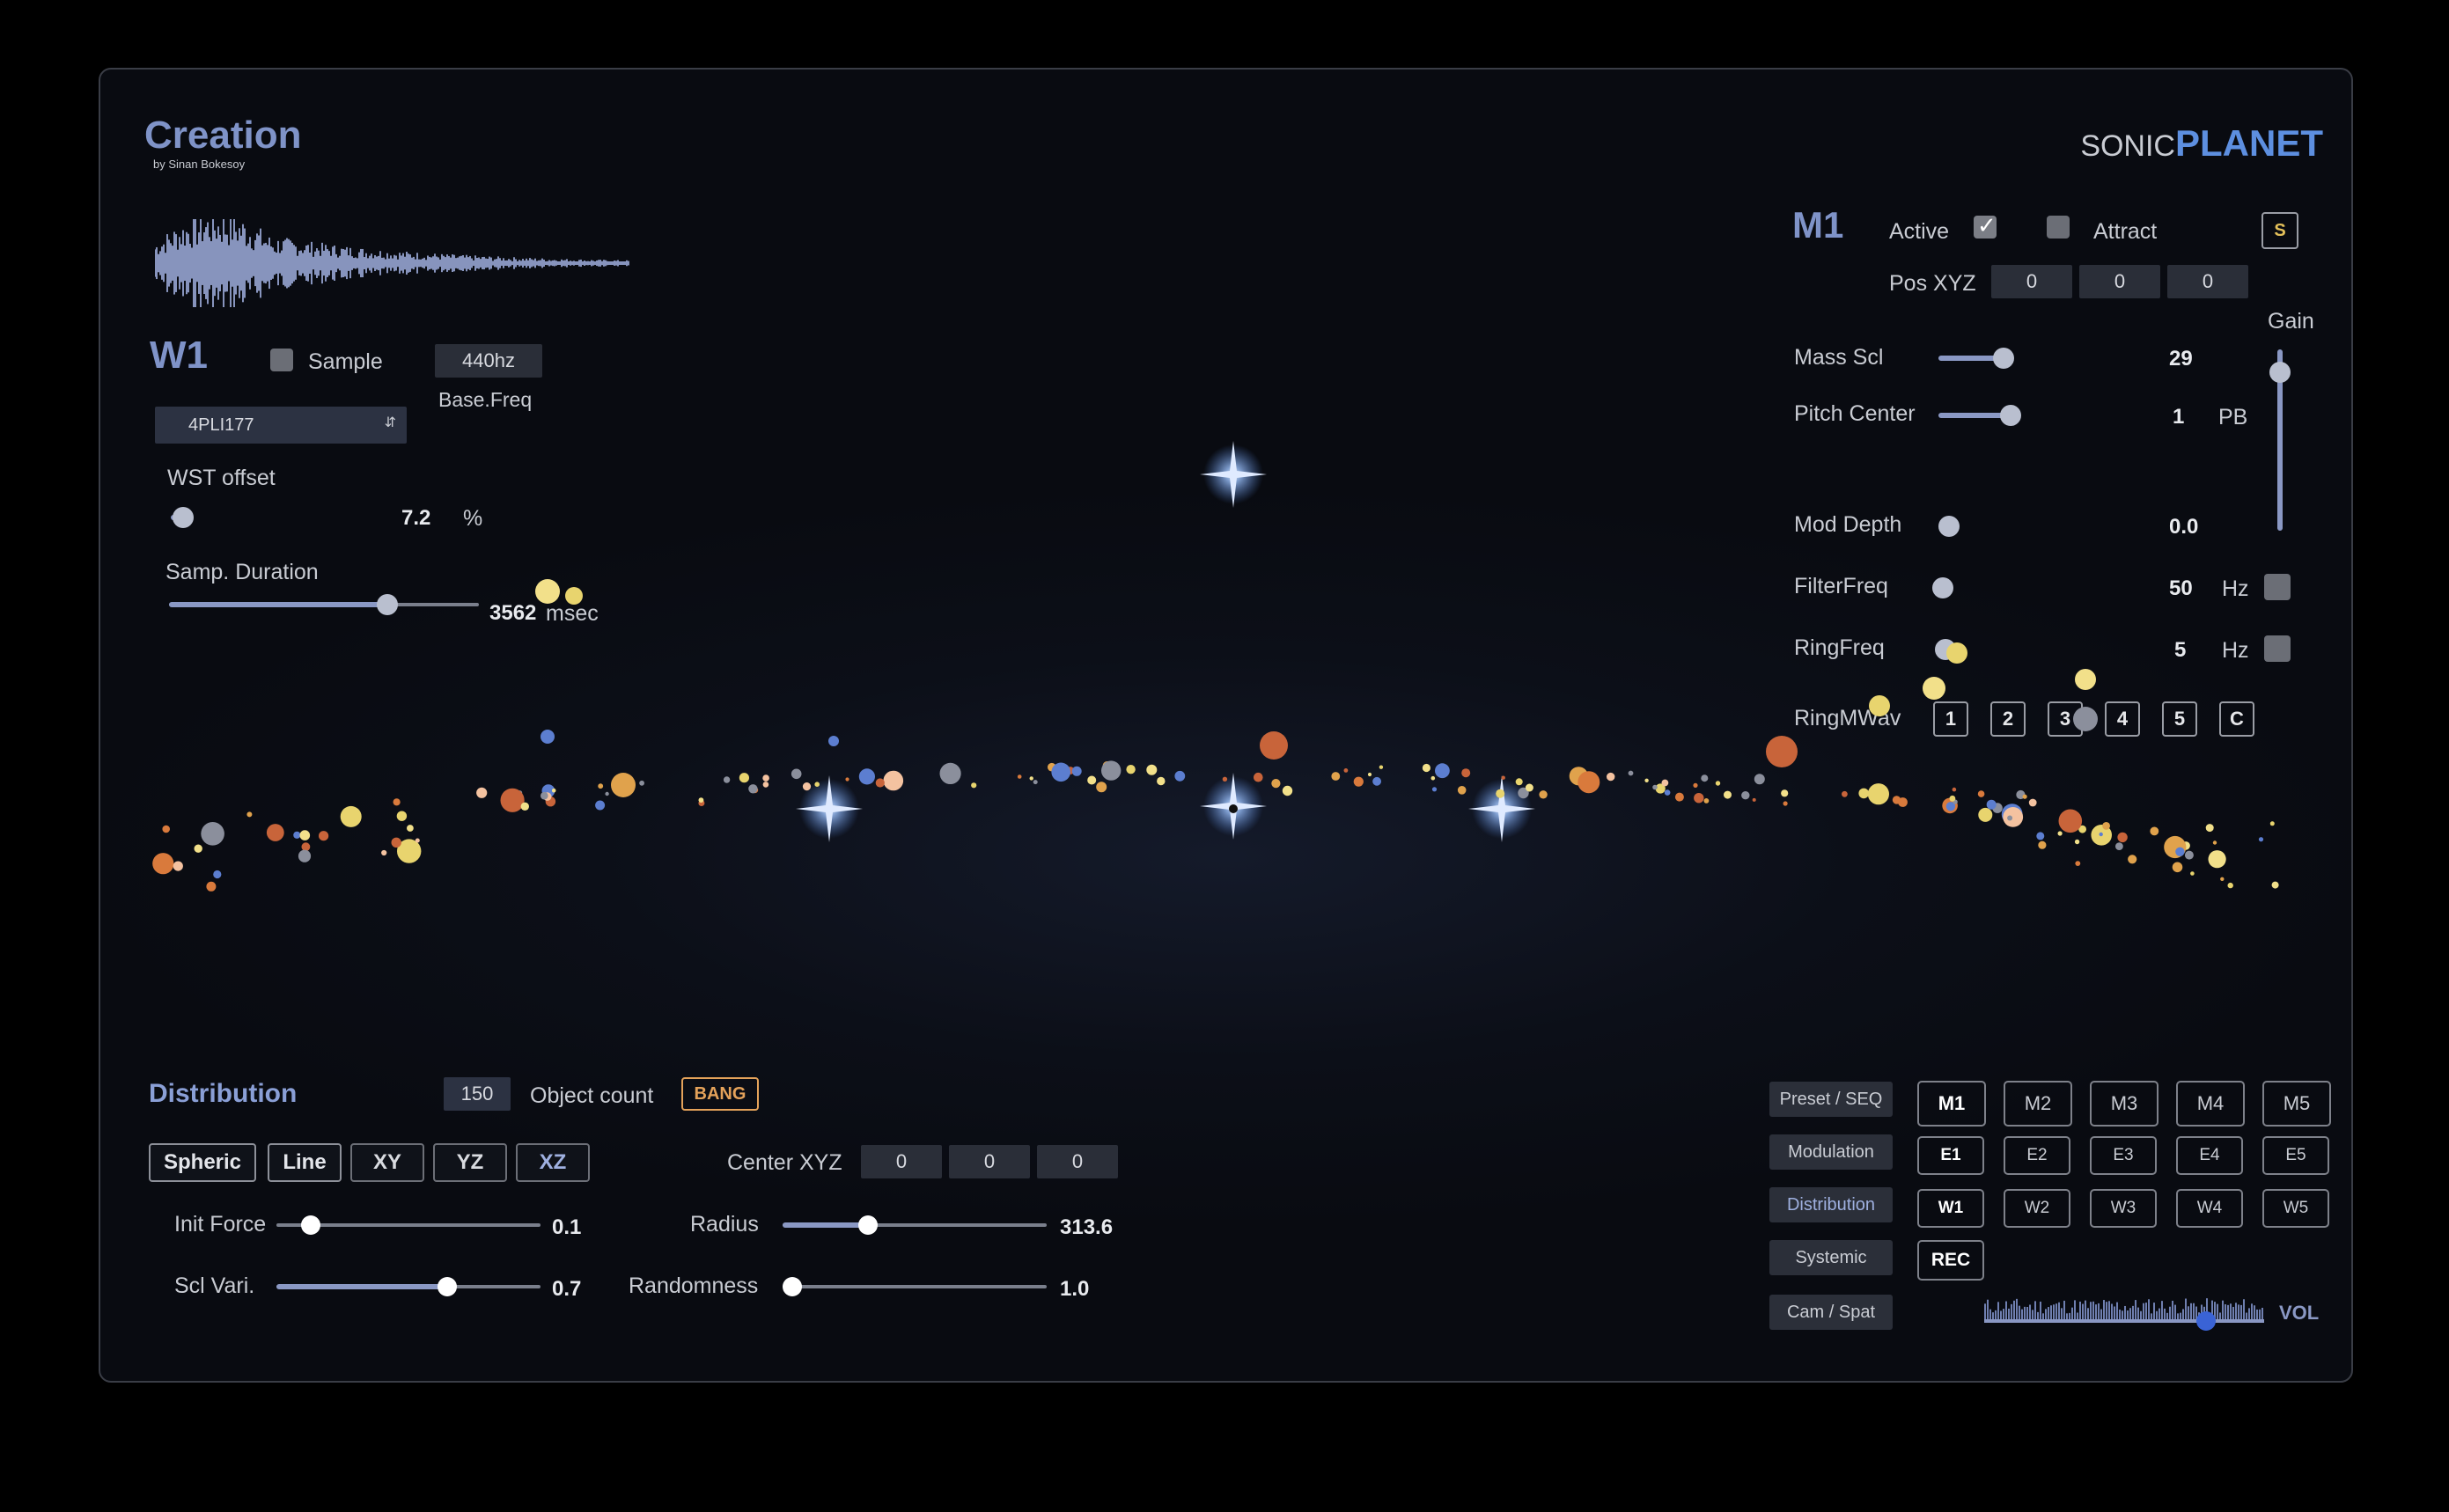 This screenshot has height=1512, width=2449. Describe the element at coordinates (2123, 1209) in the screenshot. I see `w3-button: W3` at that location.